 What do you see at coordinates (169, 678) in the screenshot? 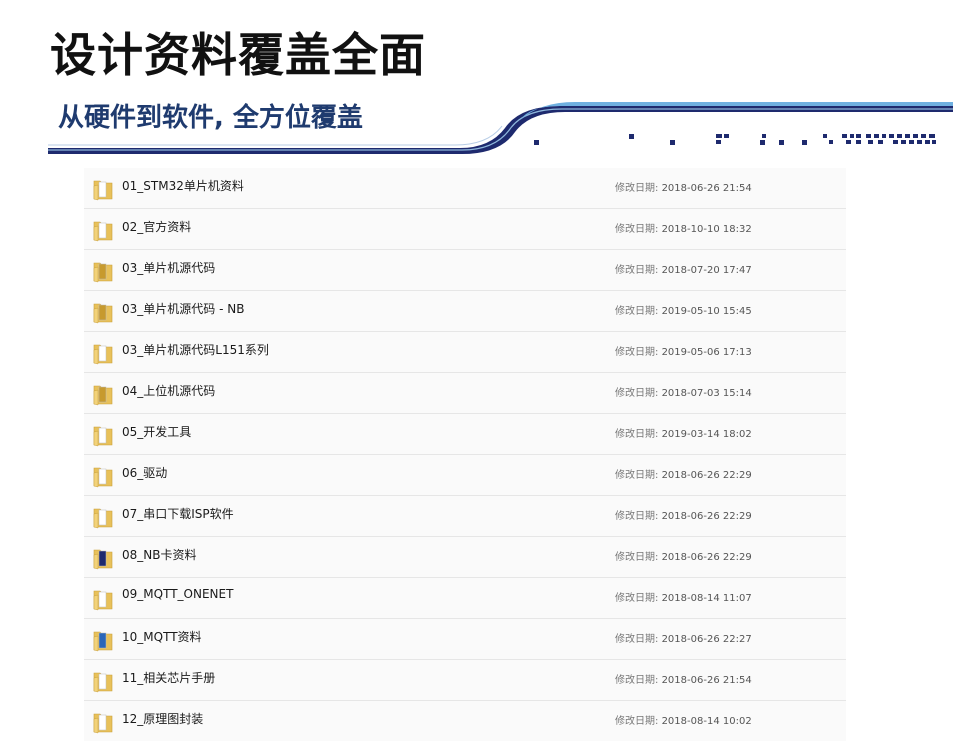
I see `folder-name: 11_相关芯片手册` at bounding box center [169, 678].